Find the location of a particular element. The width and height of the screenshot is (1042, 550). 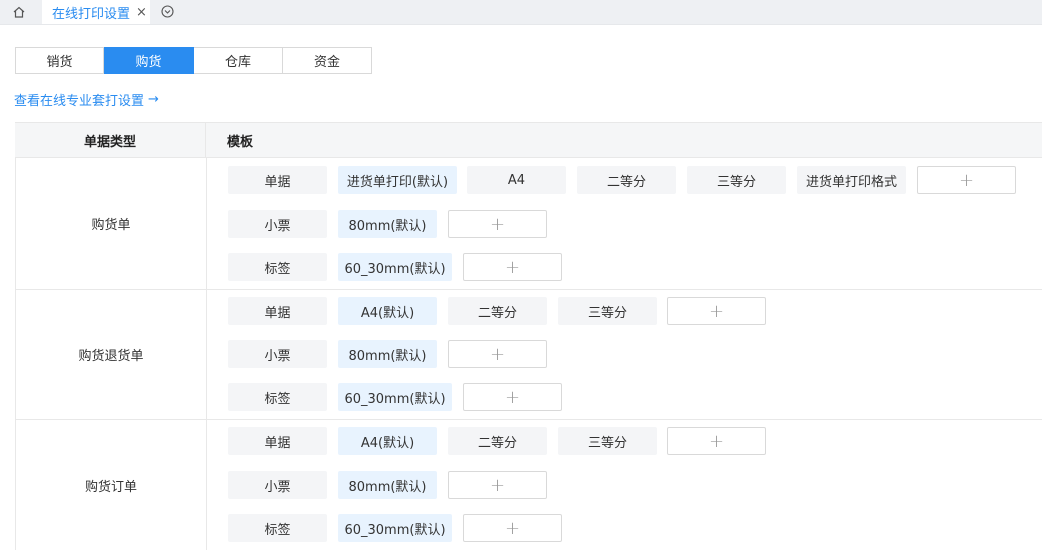

doc-type-cell: 购货单 is located at coordinates (111, 223).